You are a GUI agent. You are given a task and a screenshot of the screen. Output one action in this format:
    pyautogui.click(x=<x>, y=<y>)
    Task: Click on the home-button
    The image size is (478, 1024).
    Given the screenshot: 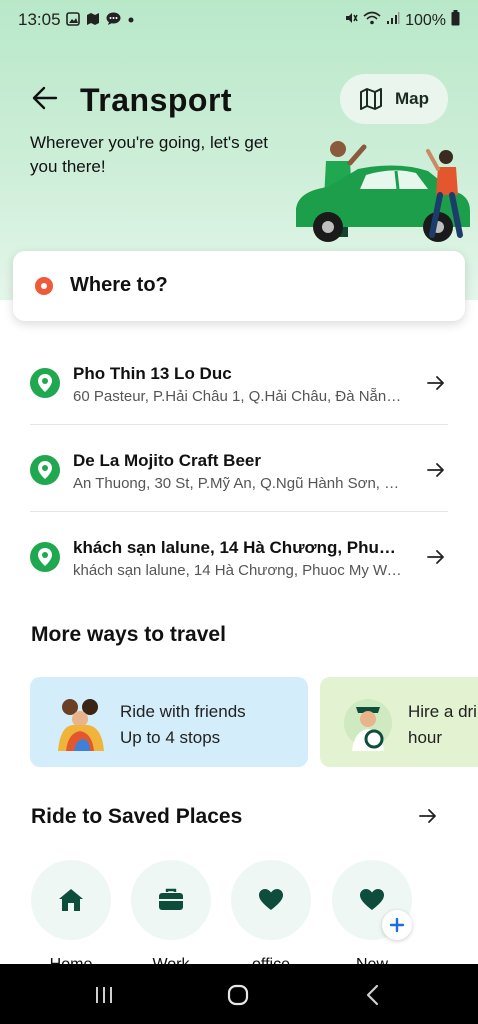 What is the action you would take?
    pyautogui.click(x=238, y=995)
    